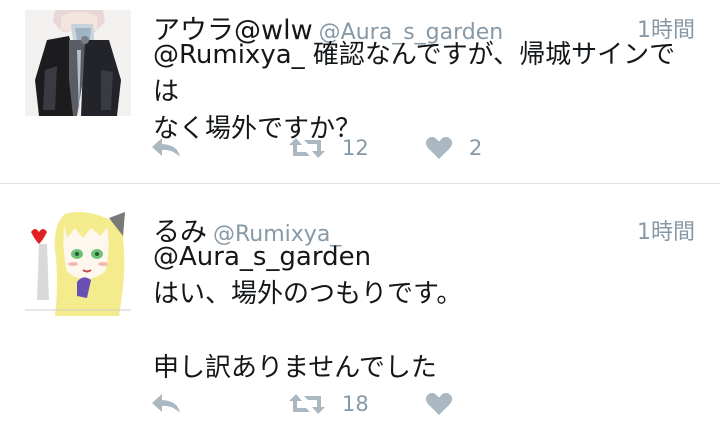  What do you see at coordinates (257, 129) in the screenshot?
I see `tweet-text-line: なく場外ですか？` at bounding box center [257, 129].